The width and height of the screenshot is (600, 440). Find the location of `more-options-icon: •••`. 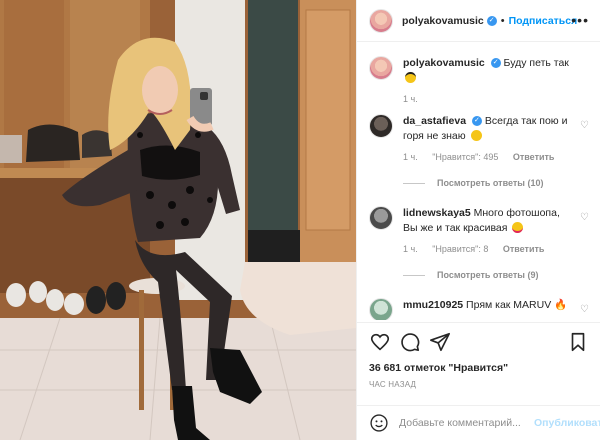

more-options-icon: ••• is located at coordinates (580, 20).